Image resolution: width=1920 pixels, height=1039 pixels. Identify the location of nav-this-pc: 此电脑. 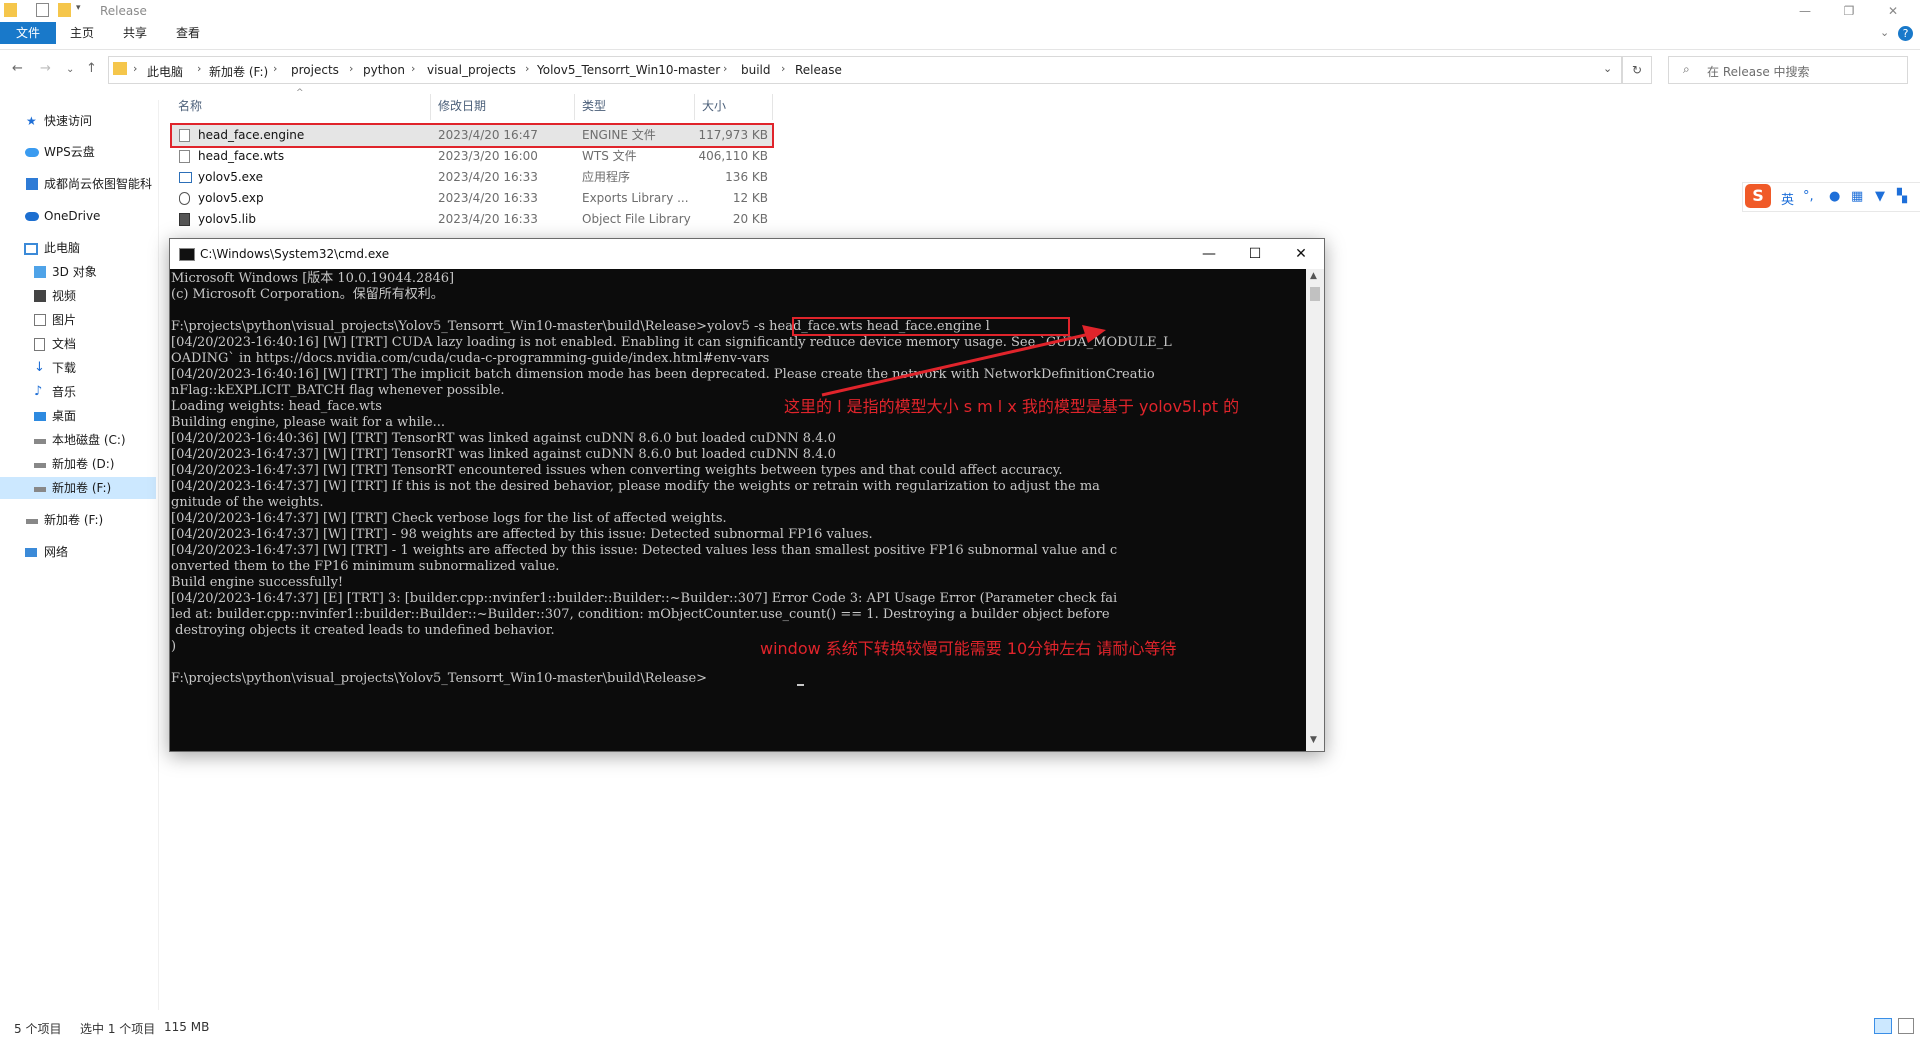
(78, 248).